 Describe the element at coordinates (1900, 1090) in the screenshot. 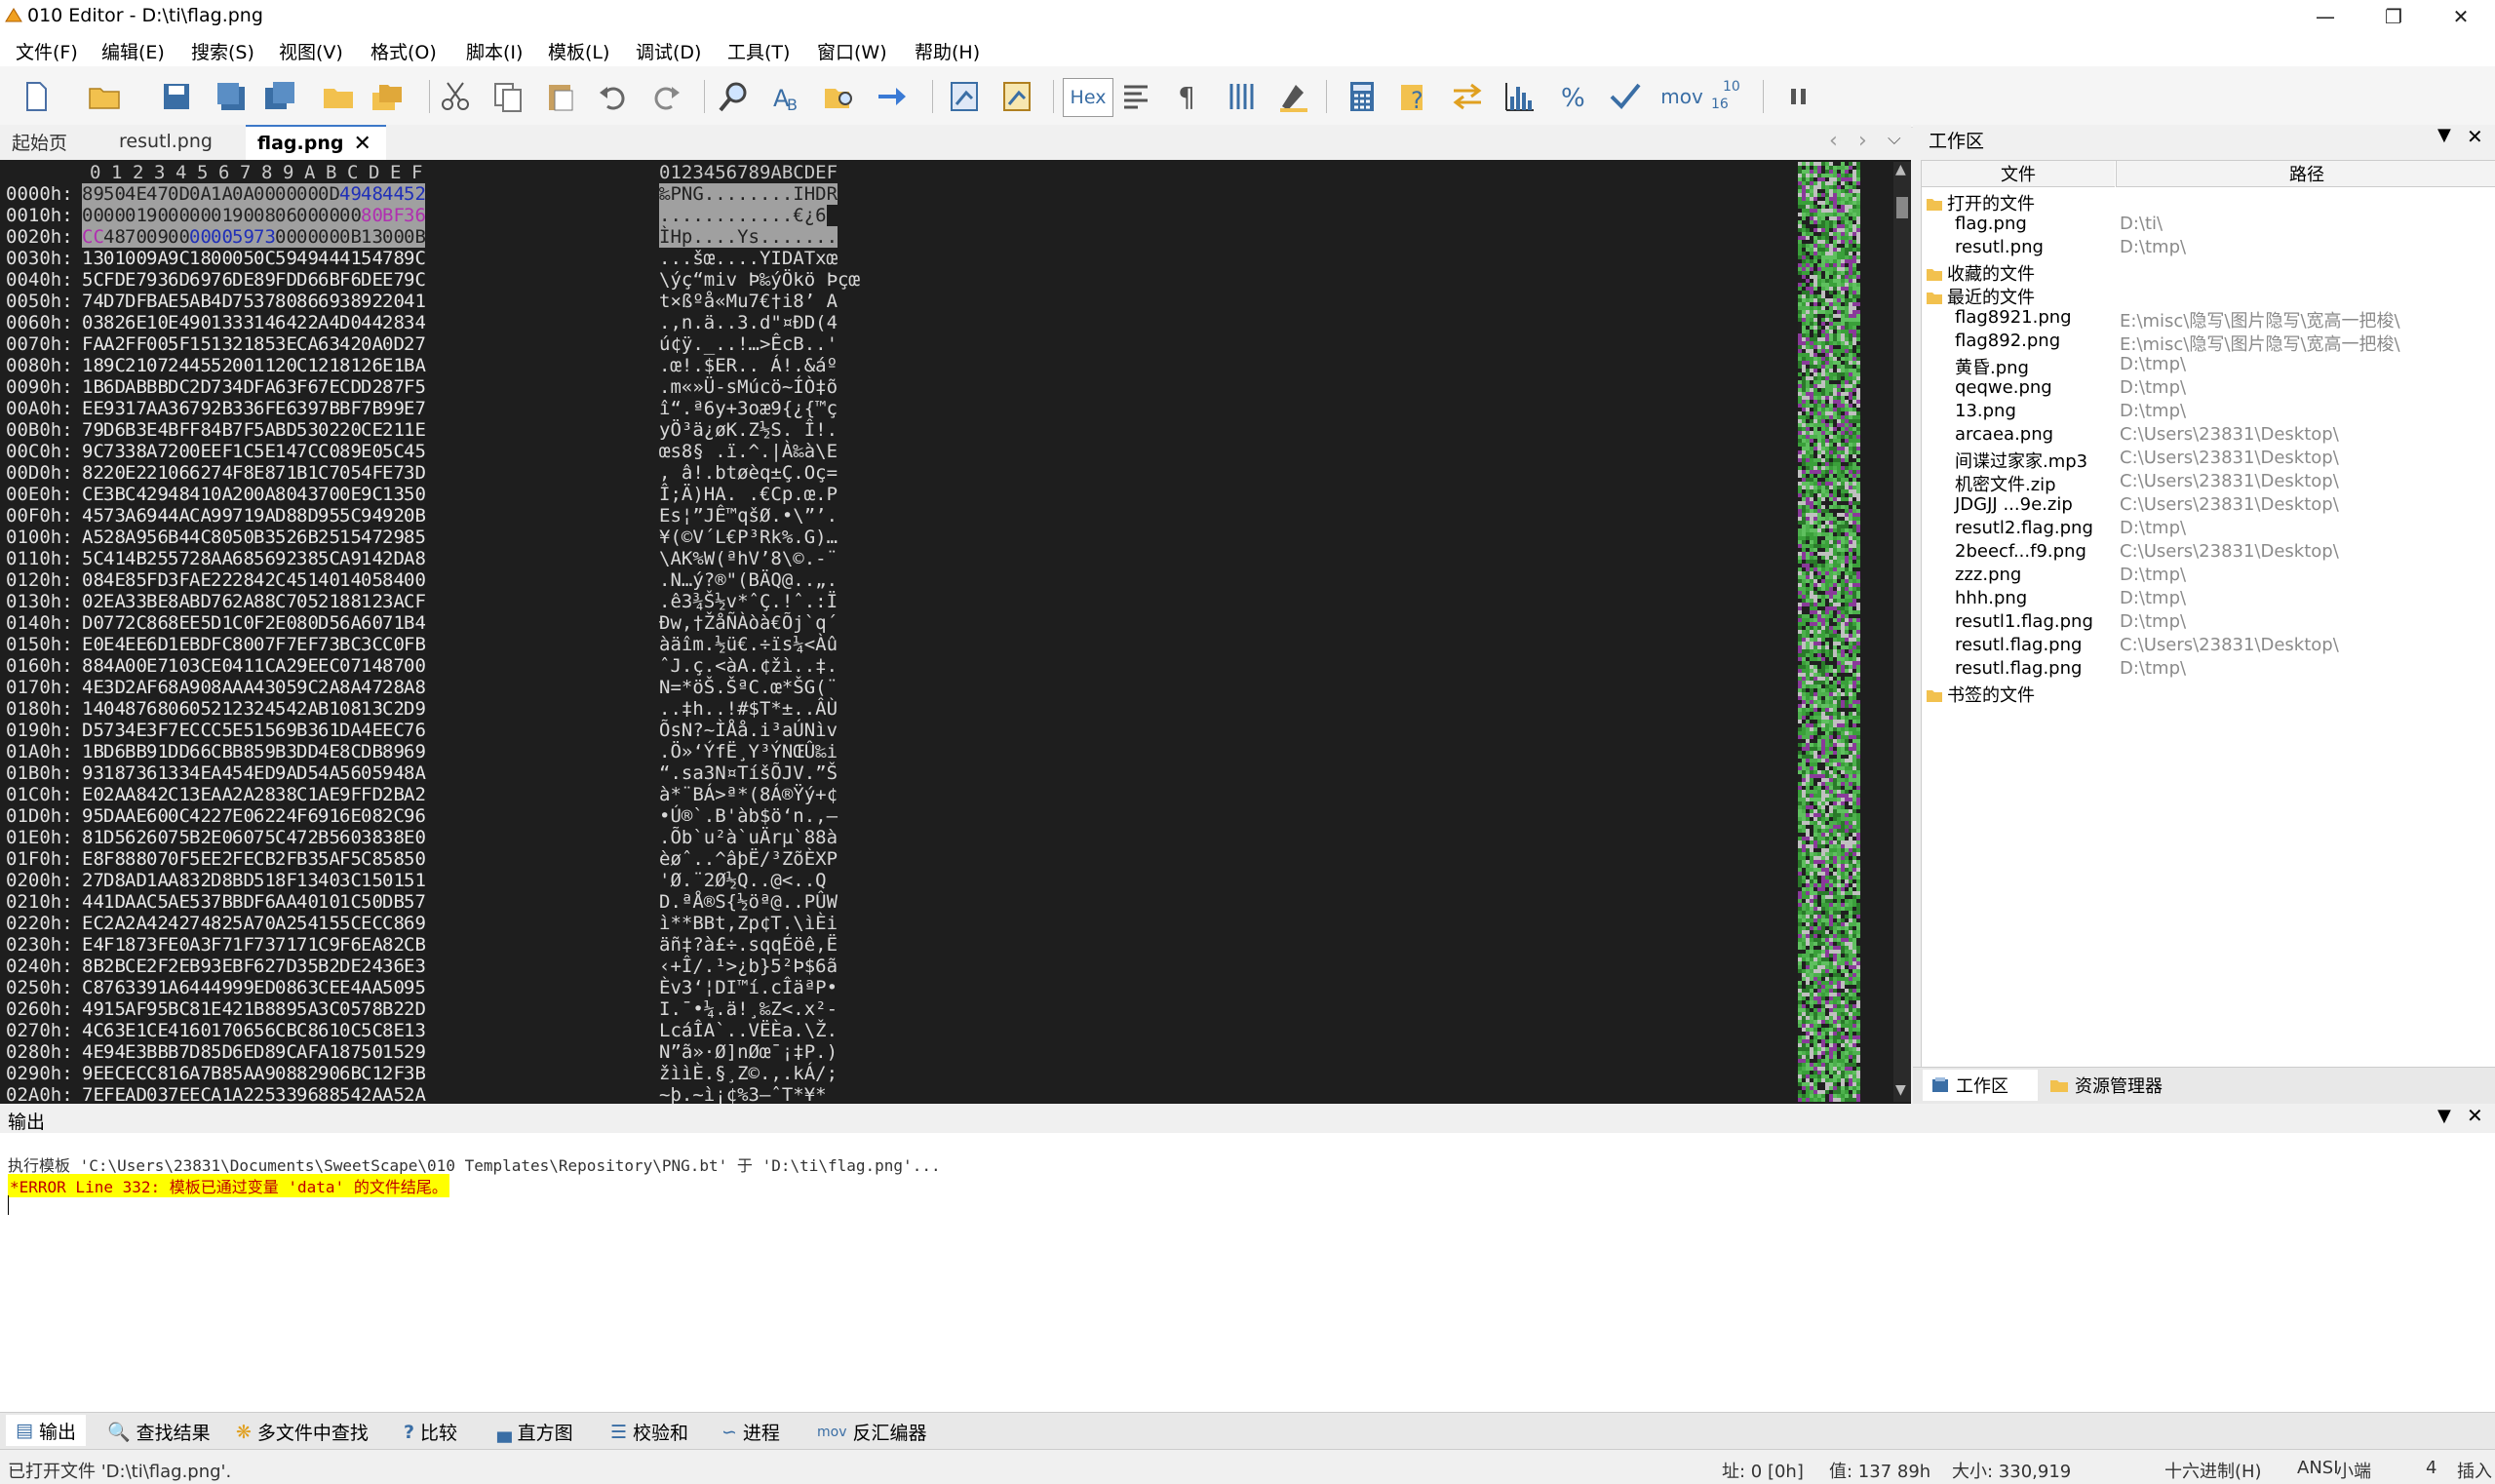

I see `scroll-down-icon: ▼` at that location.